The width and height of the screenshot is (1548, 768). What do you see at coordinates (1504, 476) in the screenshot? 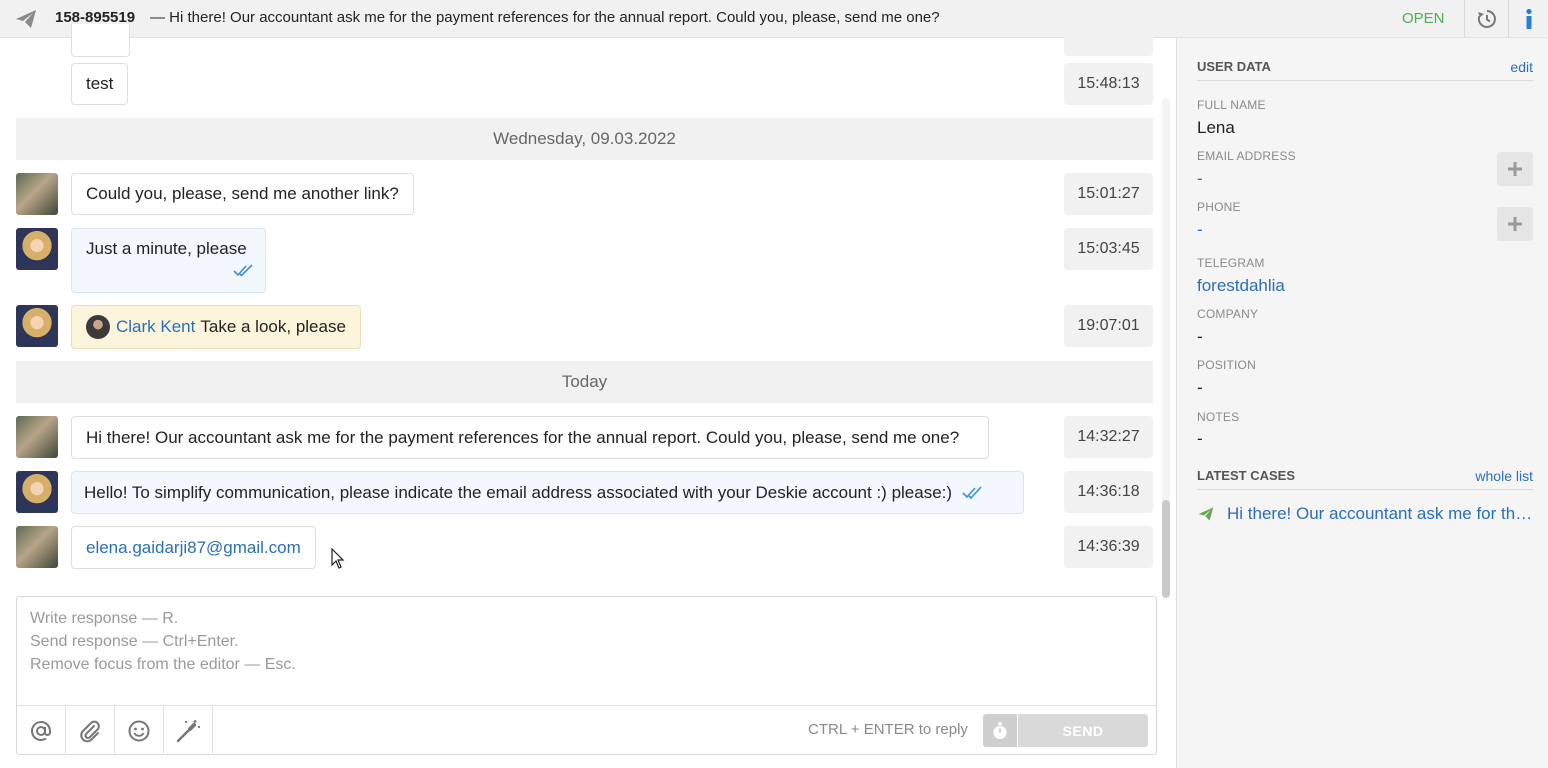
I see `whole-list-link: whole list` at bounding box center [1504, 476].